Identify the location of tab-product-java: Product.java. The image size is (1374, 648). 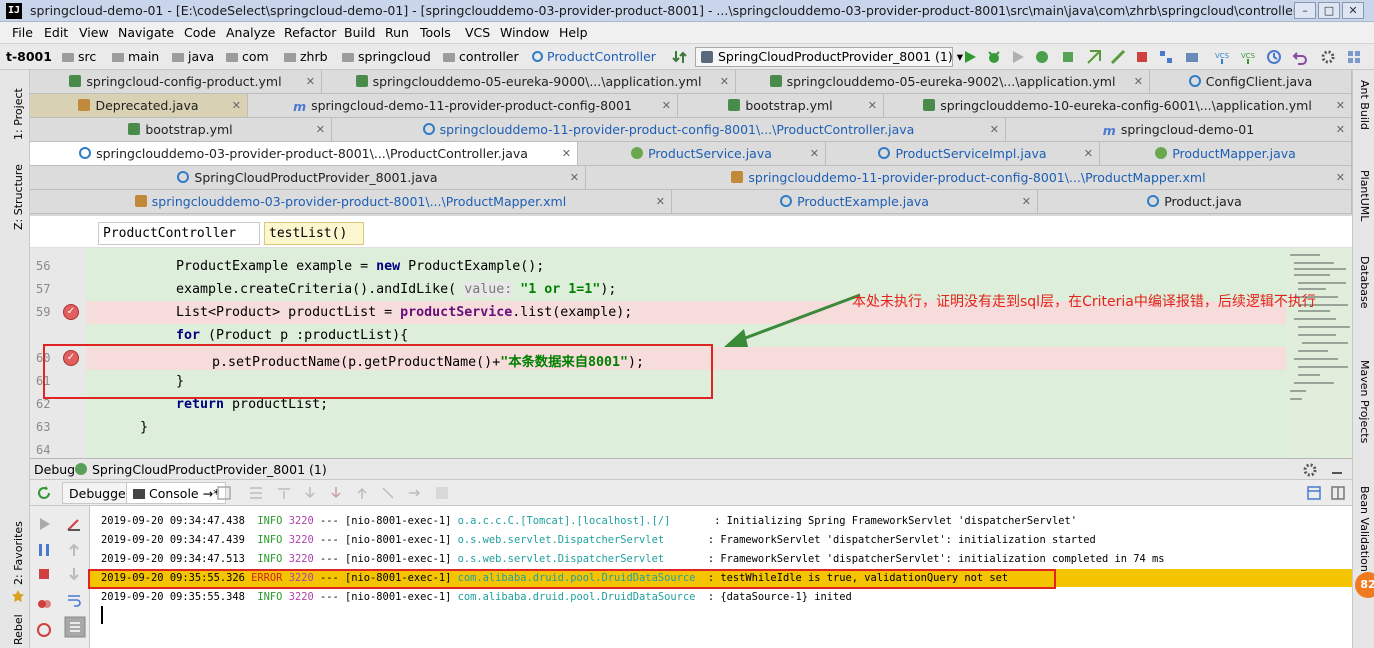
(1195, 202).